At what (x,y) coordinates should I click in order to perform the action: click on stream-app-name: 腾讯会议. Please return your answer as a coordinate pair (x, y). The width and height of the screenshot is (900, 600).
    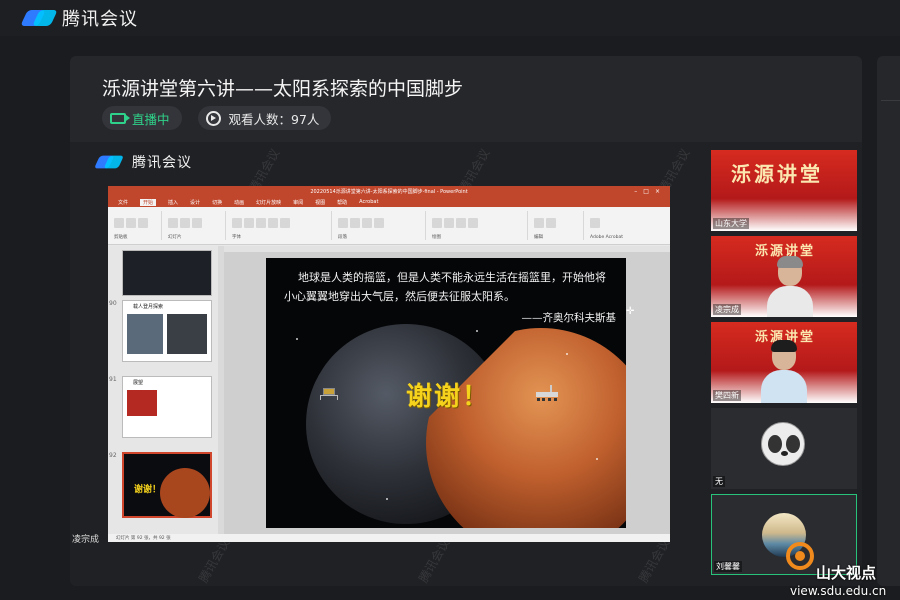
    Looking at the image, I should click on (162, 163).